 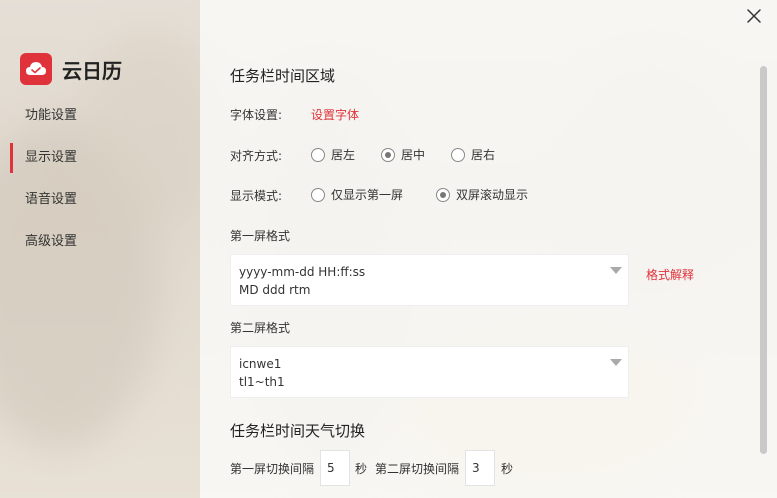 I want to click on cloud-calendar-icon, so click(x=36, y=69).